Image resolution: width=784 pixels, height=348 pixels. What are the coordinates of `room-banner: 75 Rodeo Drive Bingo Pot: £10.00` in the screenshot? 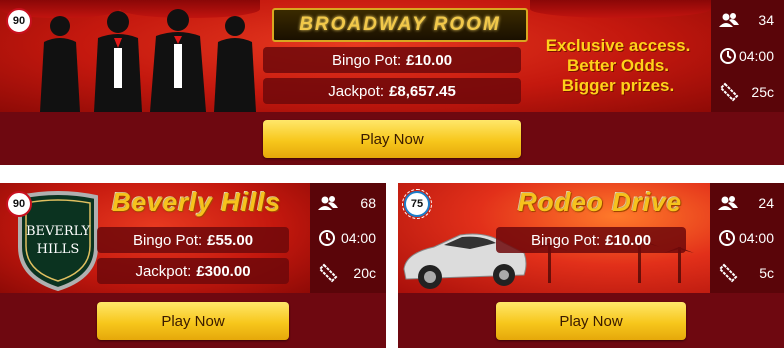 It's located at (554, 238).